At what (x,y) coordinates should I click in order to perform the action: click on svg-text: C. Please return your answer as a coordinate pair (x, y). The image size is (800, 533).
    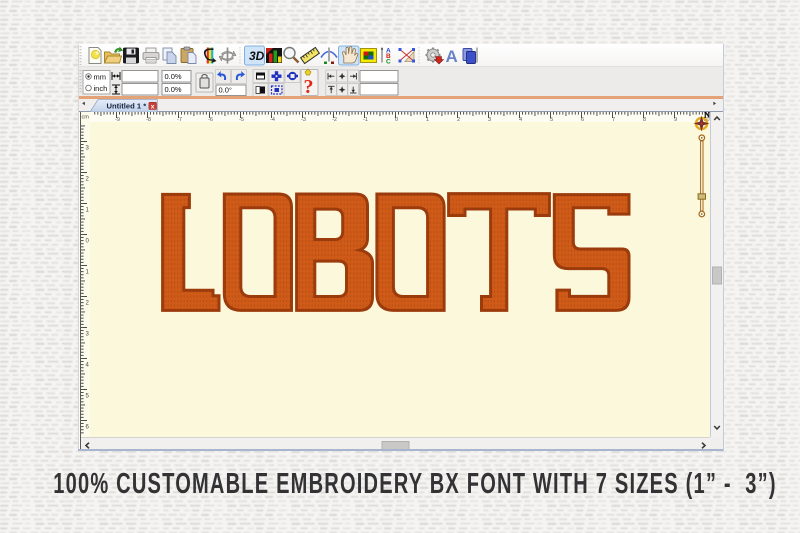
    Looking at the image, I should click on (388, 62).